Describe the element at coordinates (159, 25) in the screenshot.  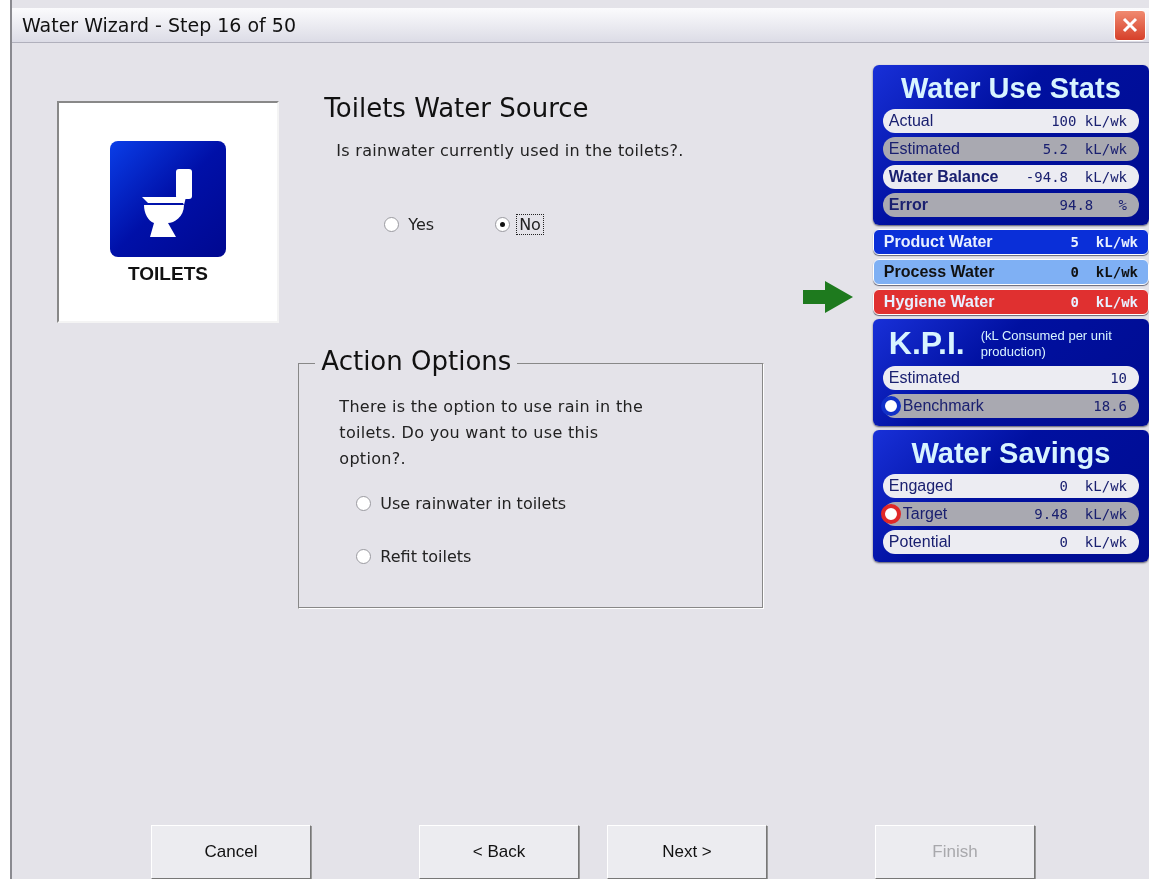
I see `window-title: Water Wizard - Step 16 of 50` at that location.